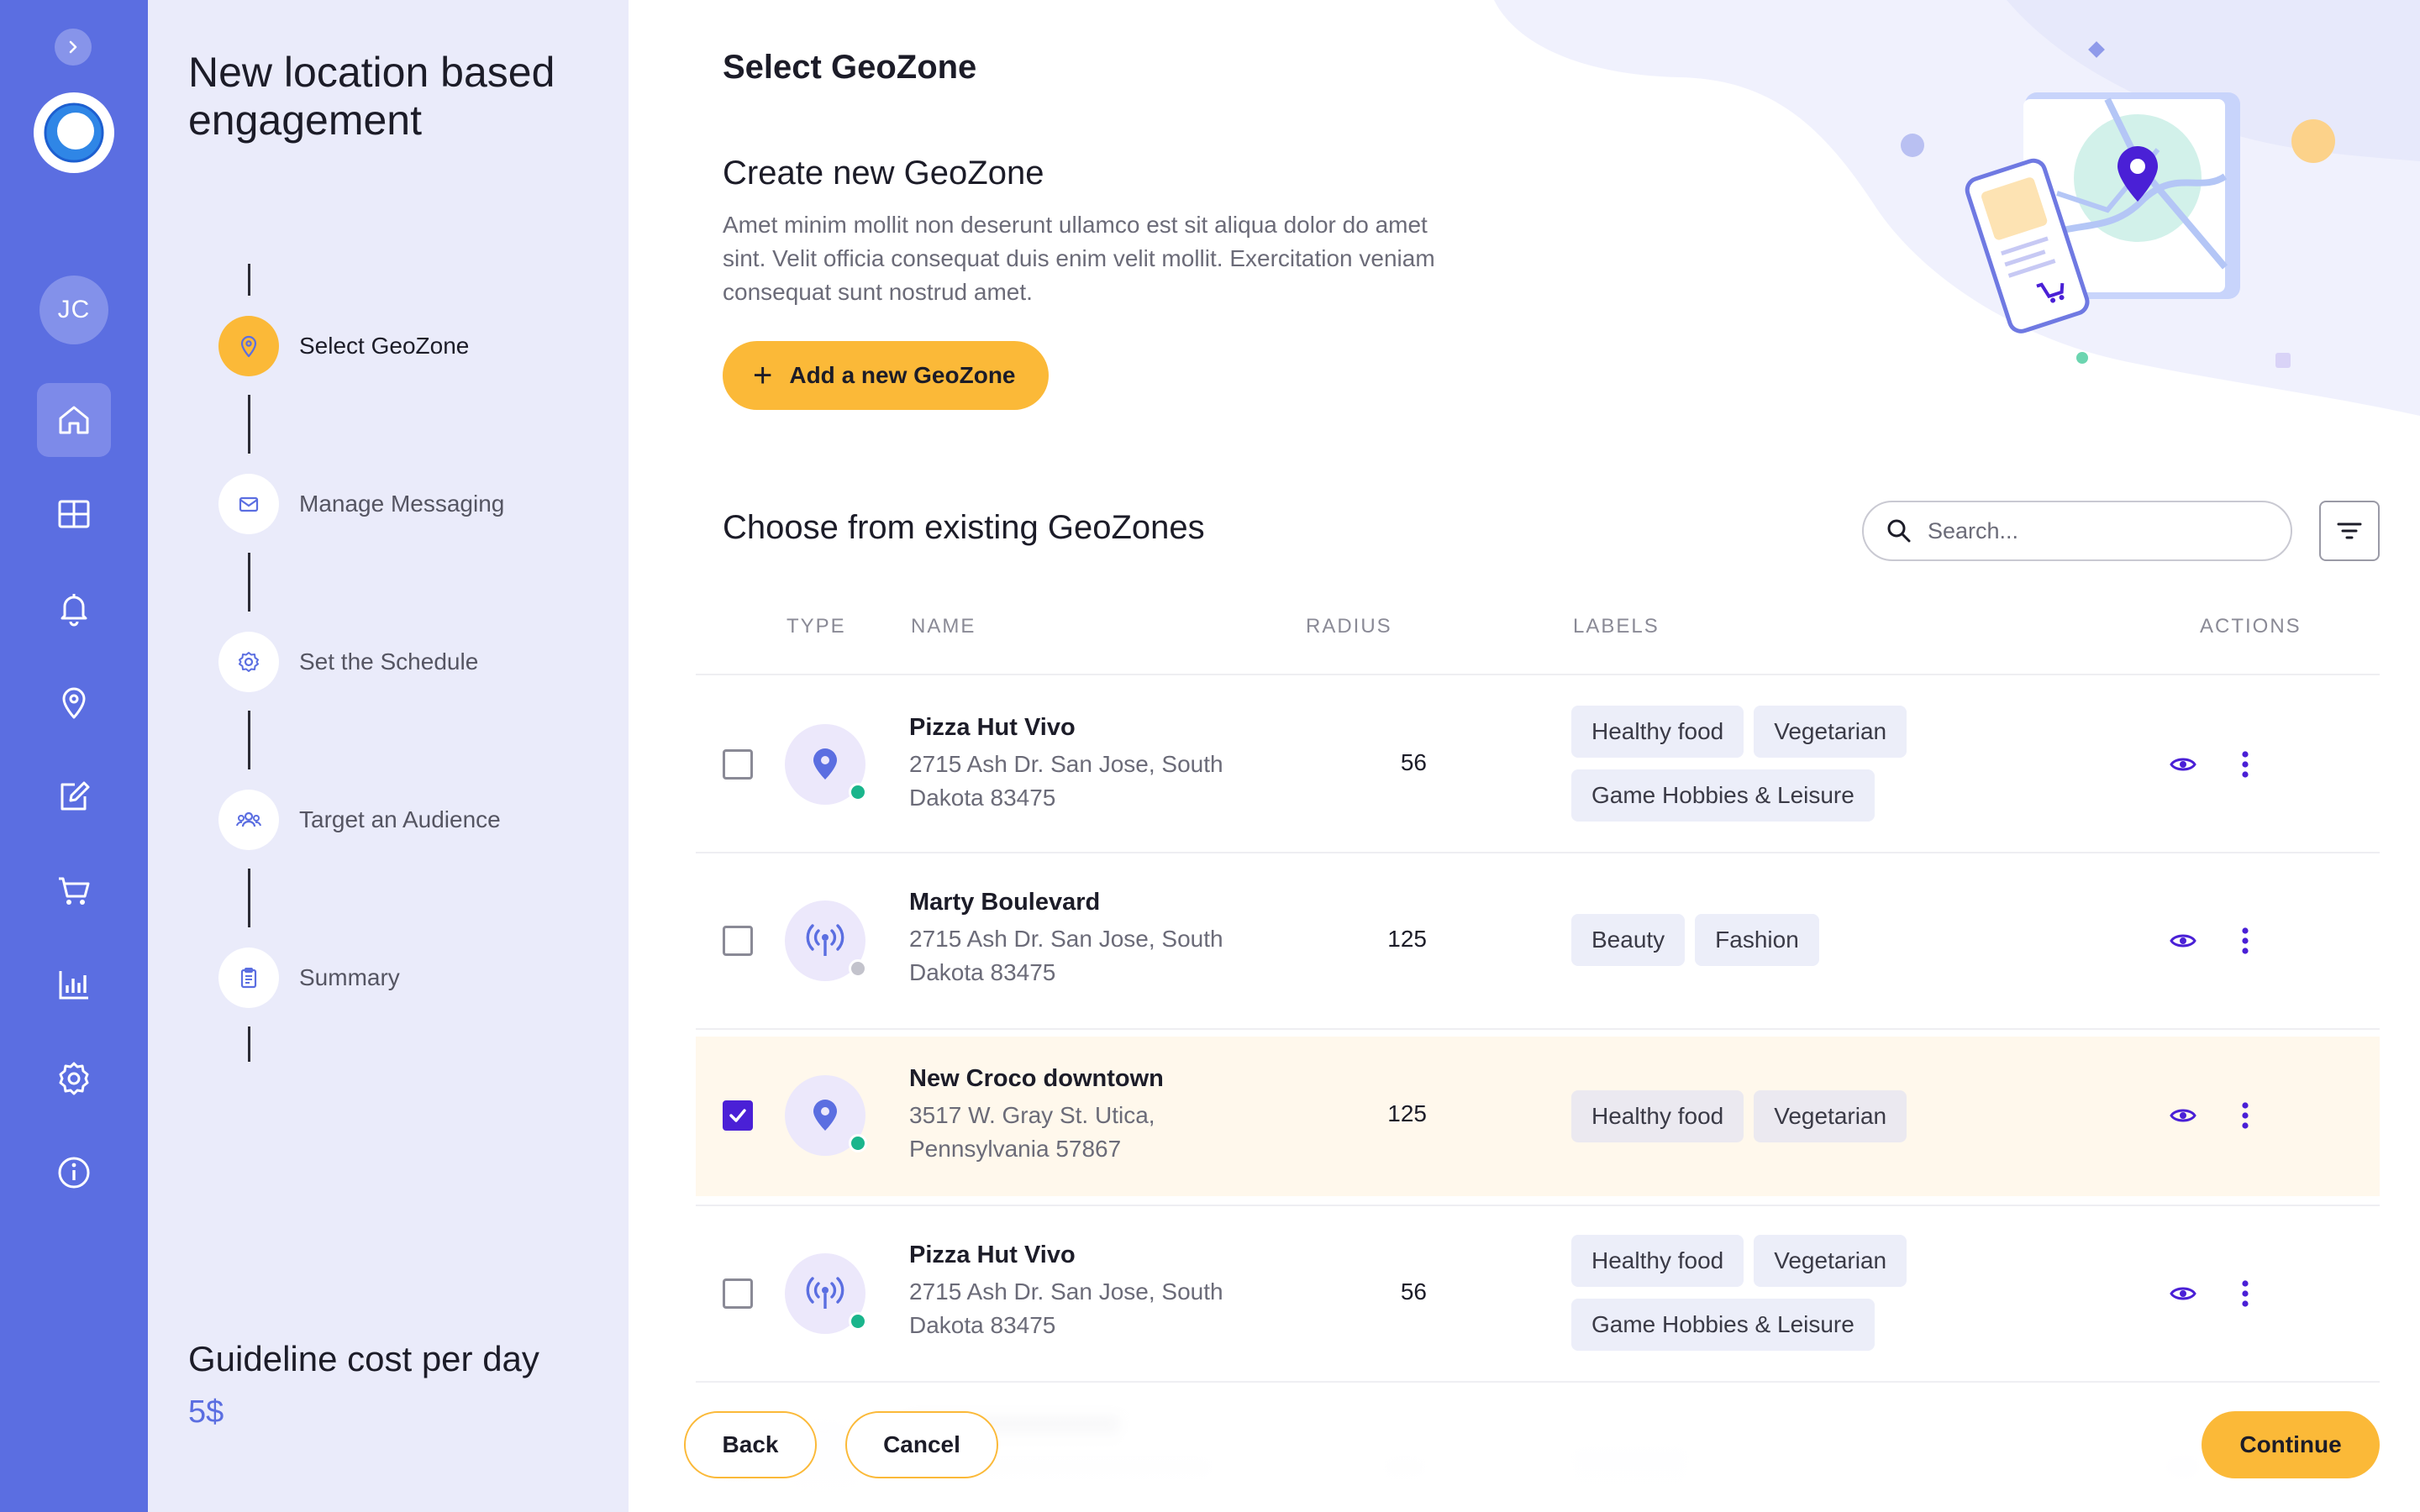 Image resolution: width=2420 pixels, height=1512 pixels. What do you see at coordinates (943, 626) in the screenshot?
I see `column-header-name: NAME` at bounding box center [943, 626].